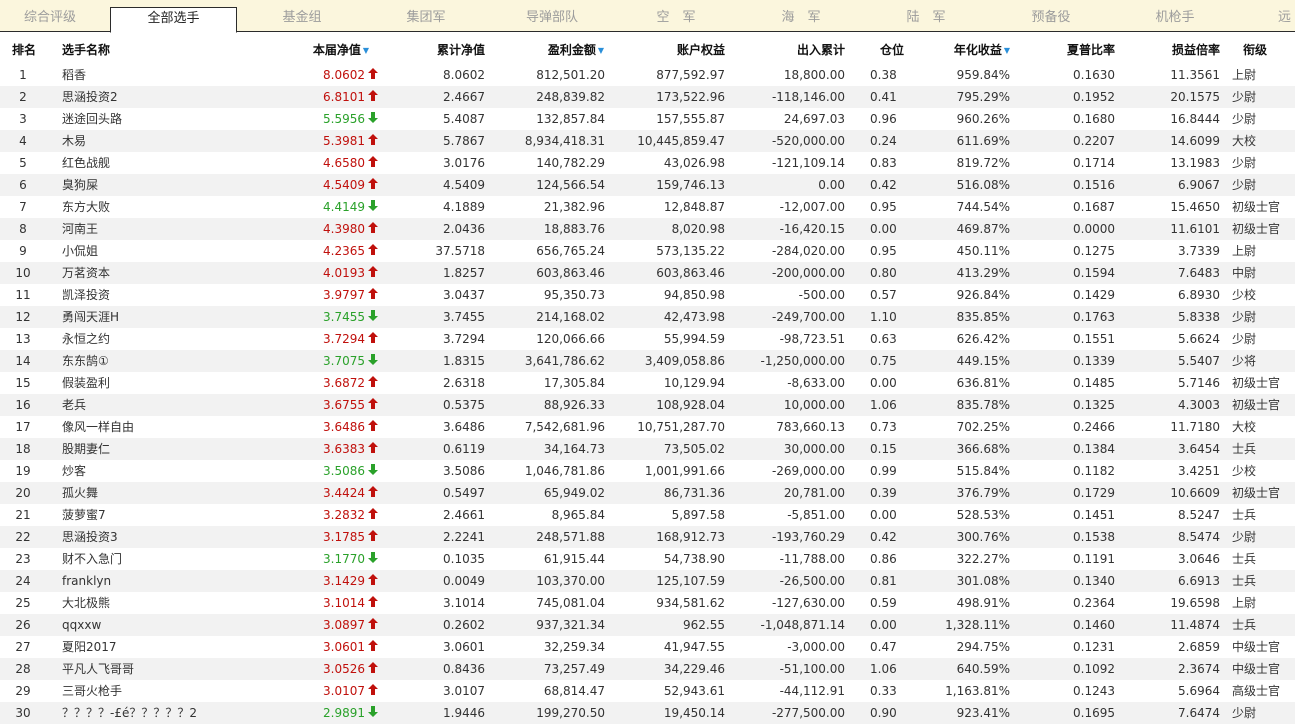 The image size is (1295, 724). Describe the element at coordinates (344, 339) in the screenshot. I see `nav-value: 3.7294` at that location.